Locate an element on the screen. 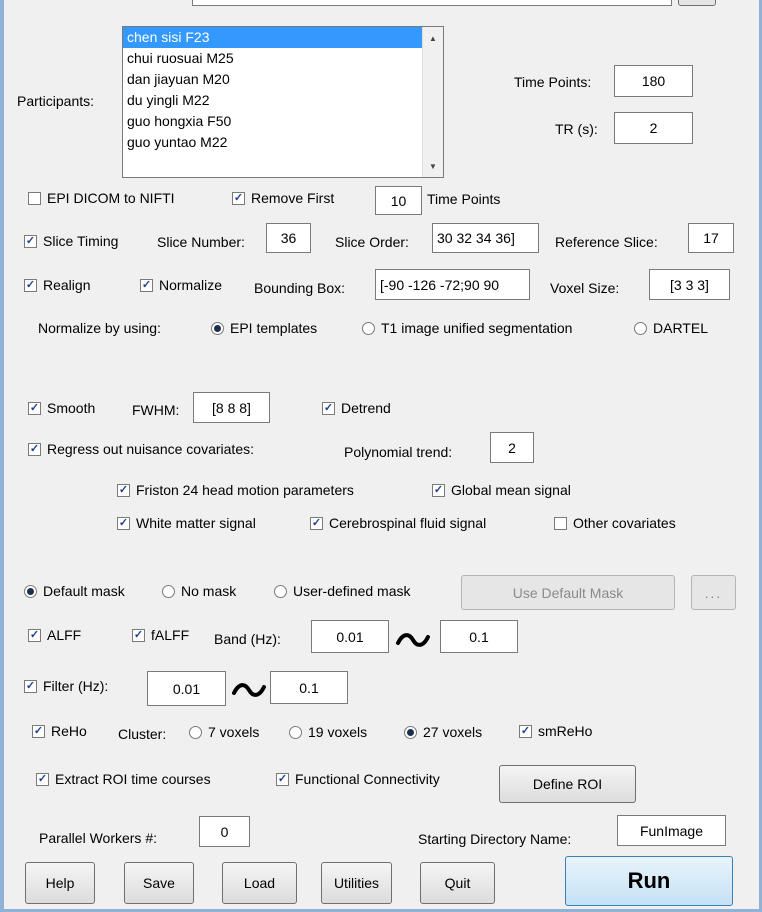  smooth-label: Smooth is located at coordinates (71, 408).